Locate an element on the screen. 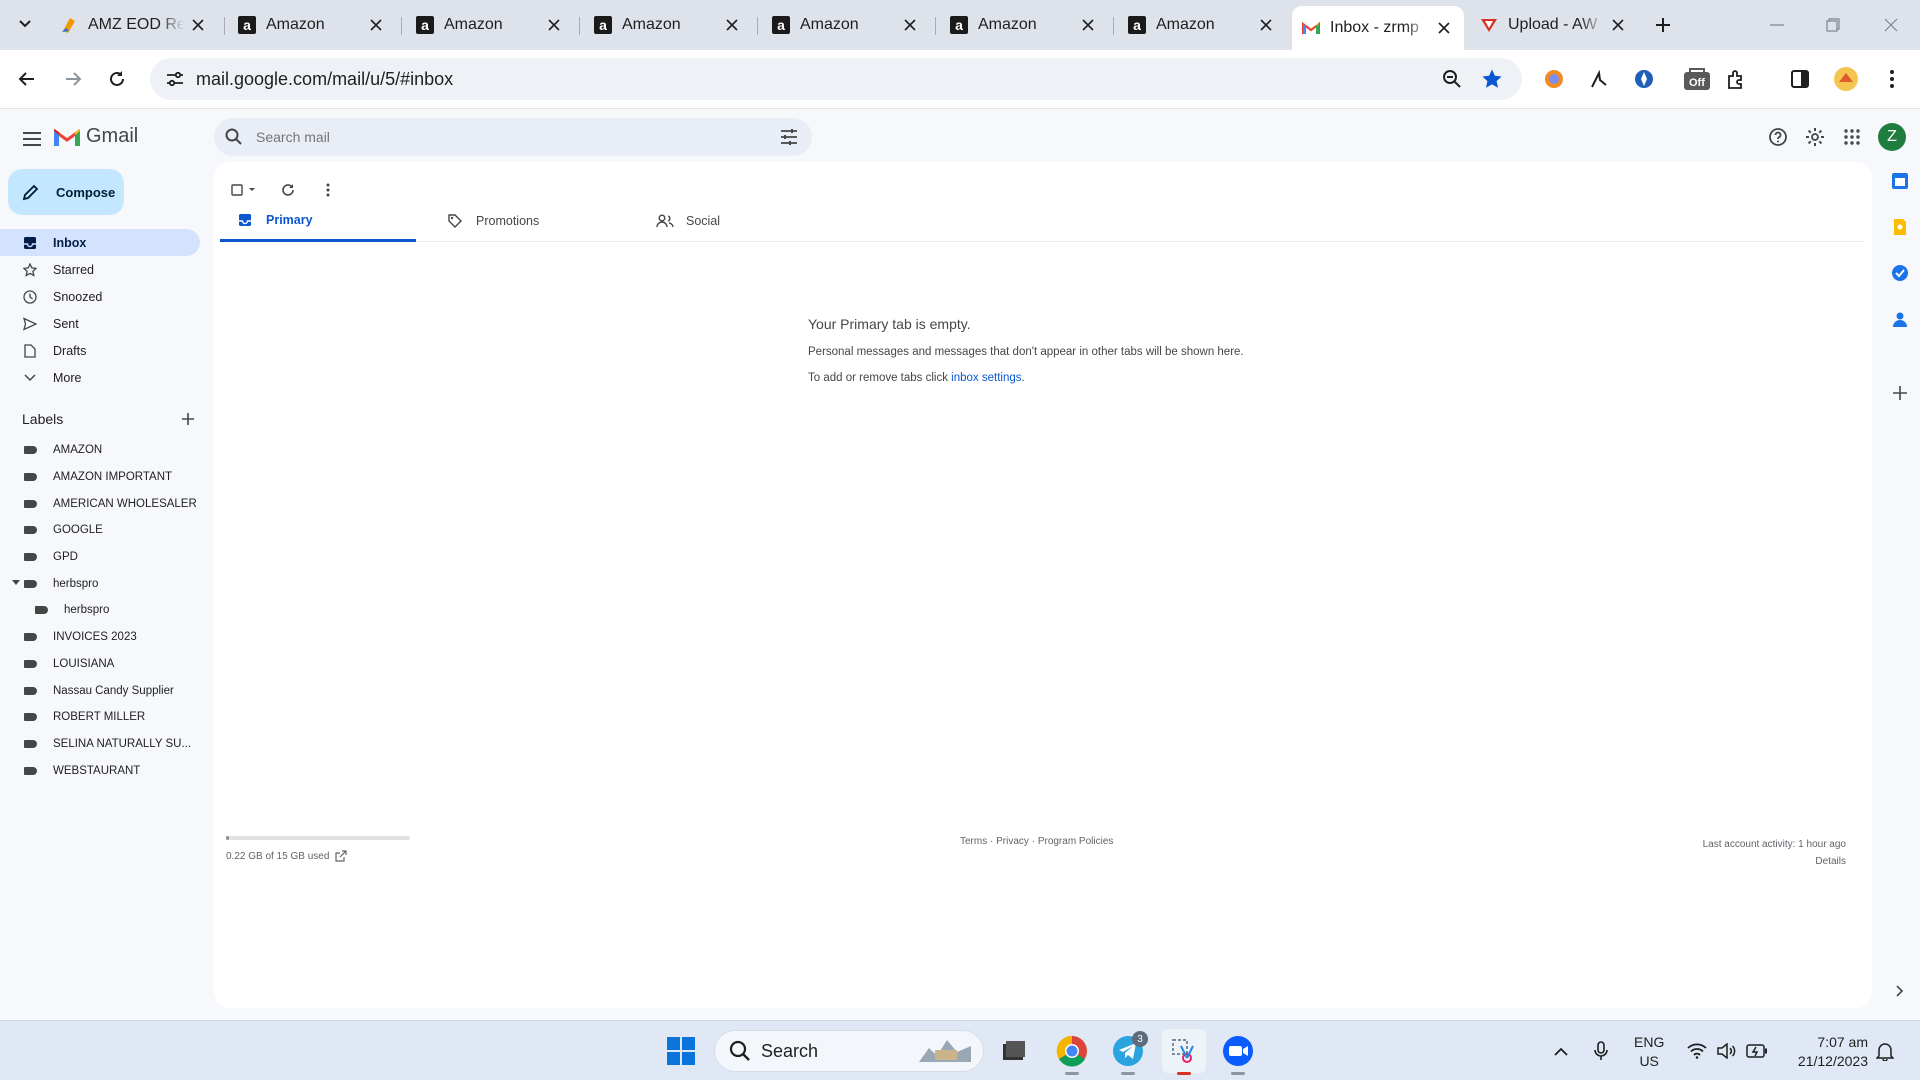  extension-off-icon: Off is located at coordinates (1697, 79).